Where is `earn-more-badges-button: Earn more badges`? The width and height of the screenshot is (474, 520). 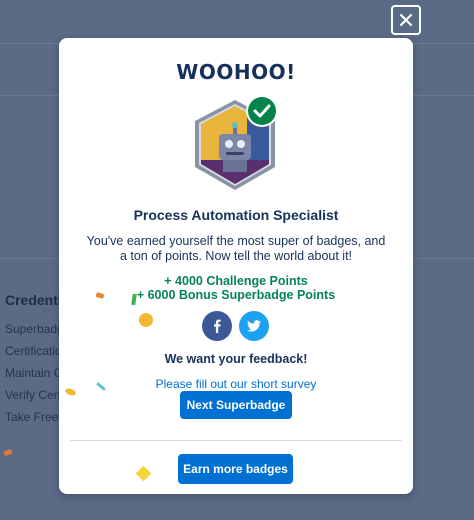
earn-more-badges-button: Earn more badges is located at coordinates (235, 469).